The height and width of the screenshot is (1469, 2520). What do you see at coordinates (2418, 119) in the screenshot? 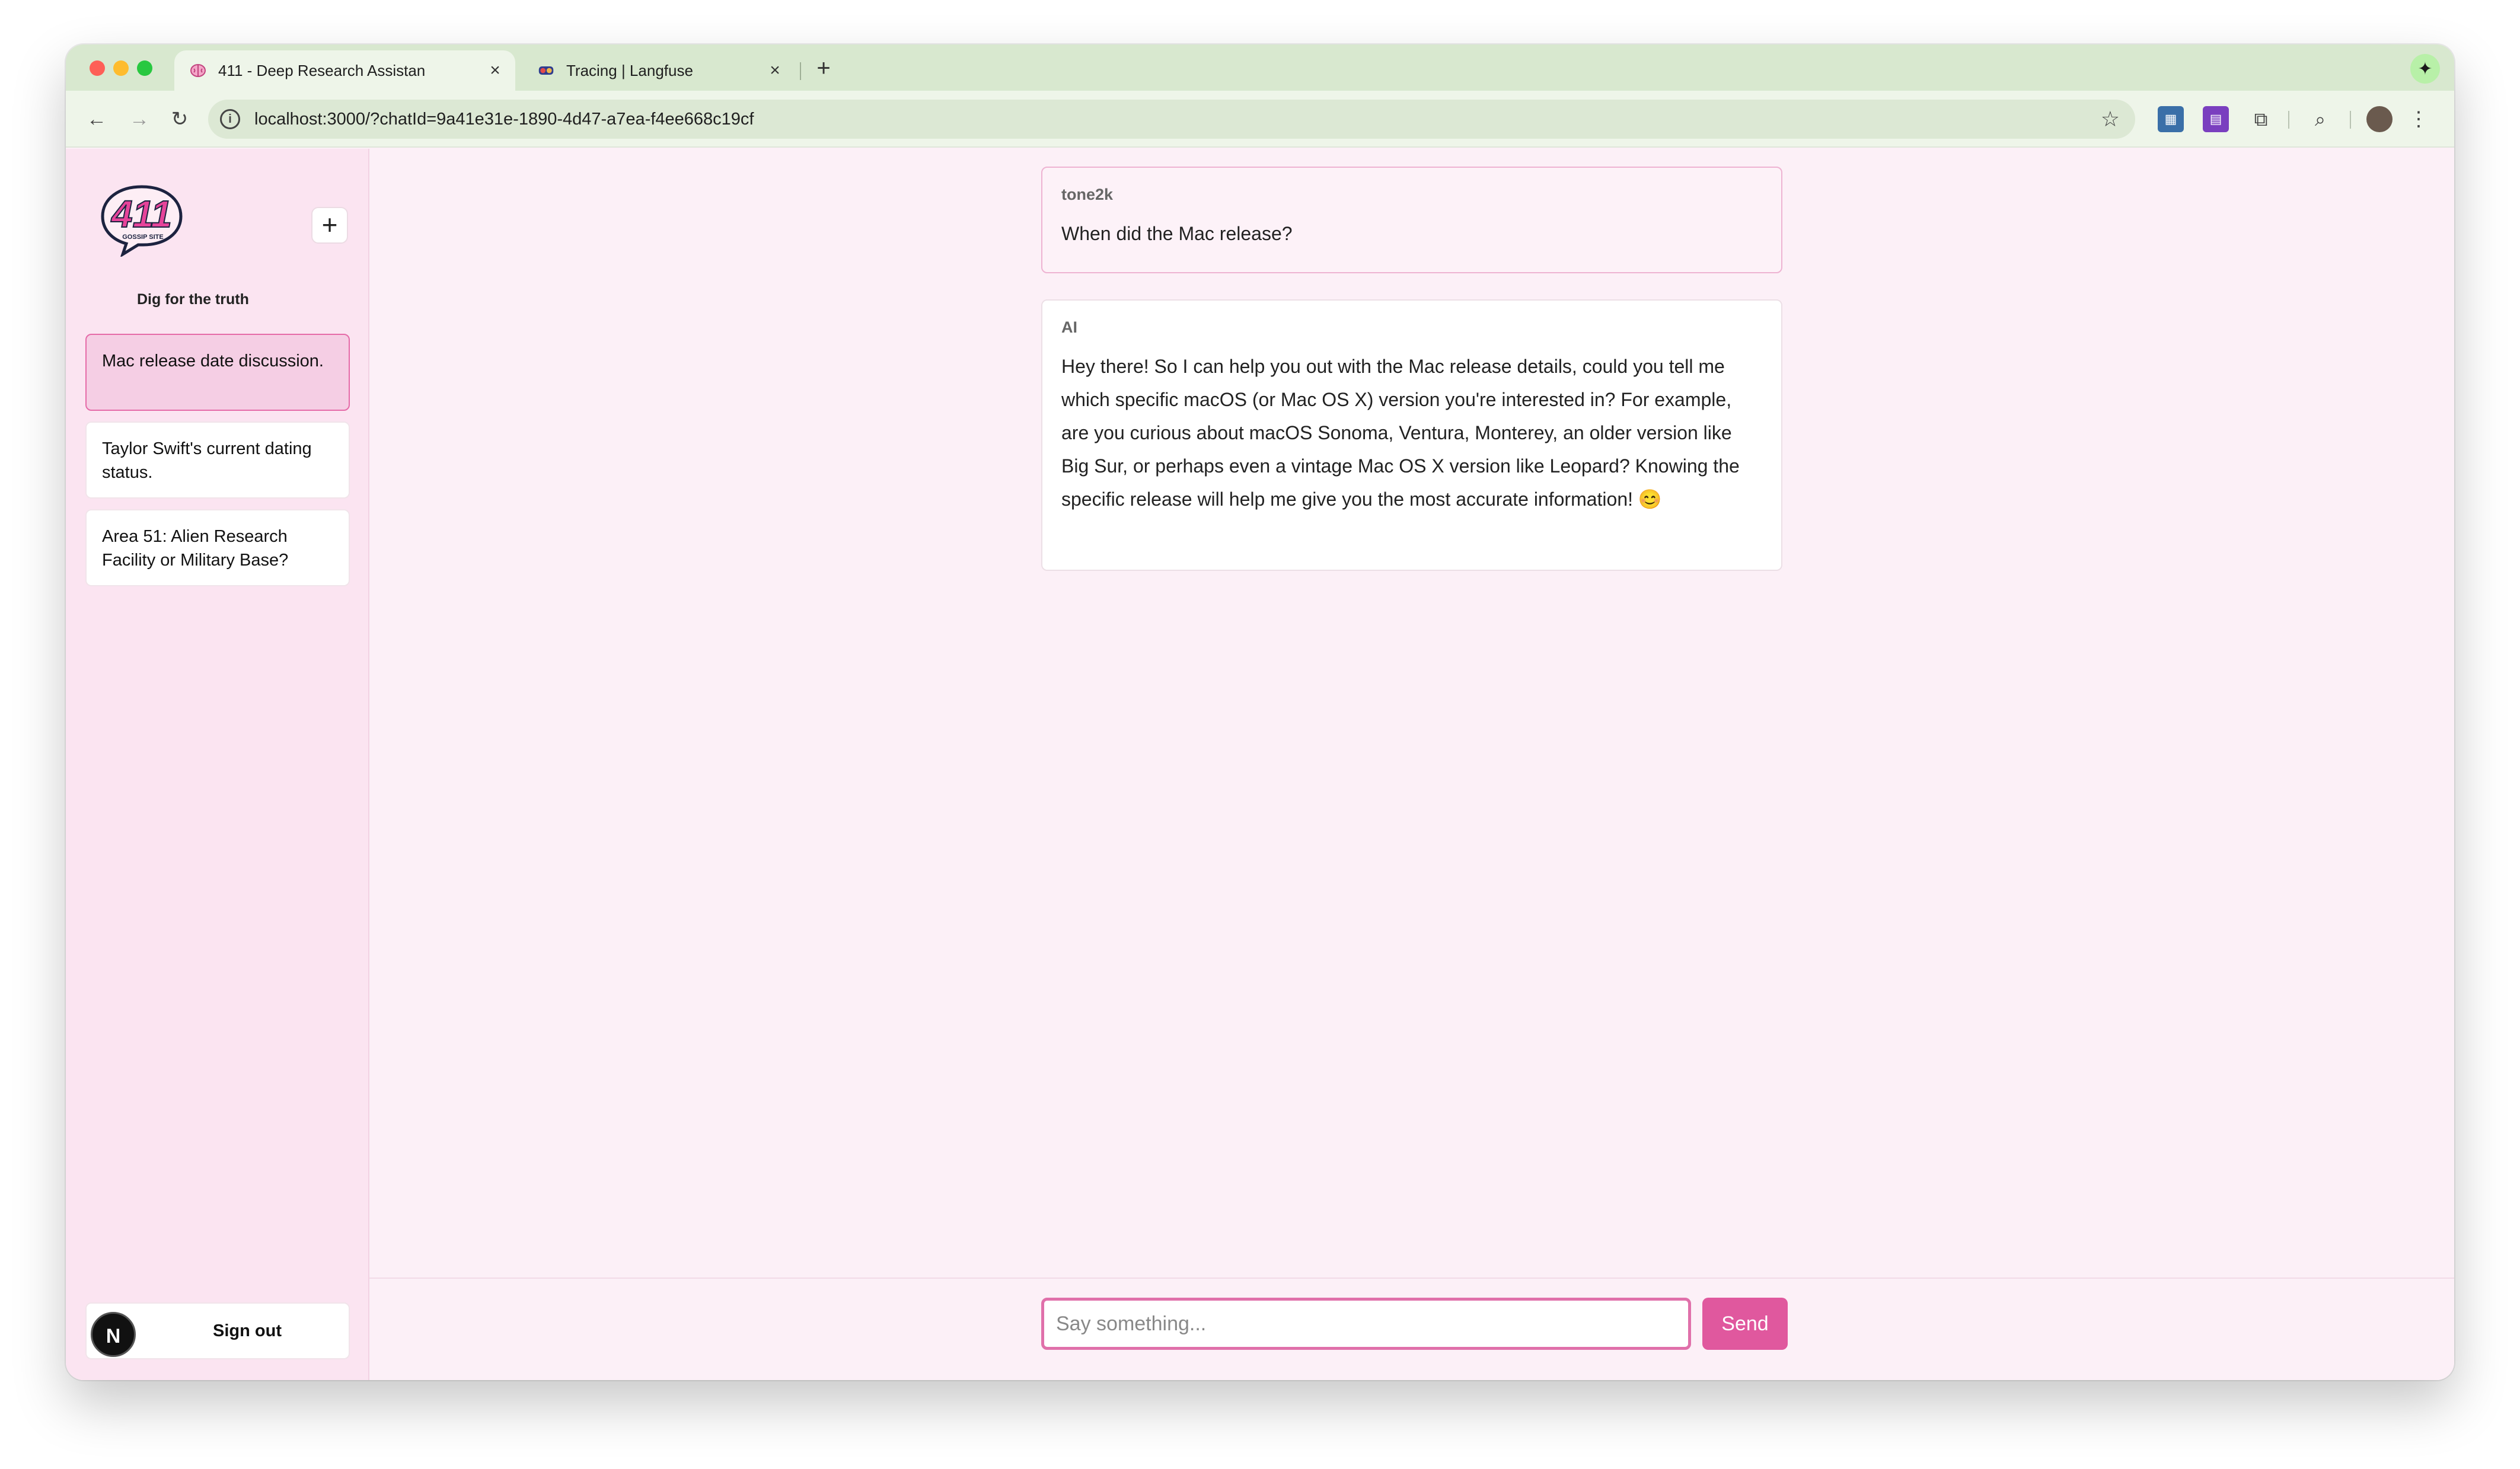
I see `browser-menu-icon: ⋮` at bounding box center [2418, 119].